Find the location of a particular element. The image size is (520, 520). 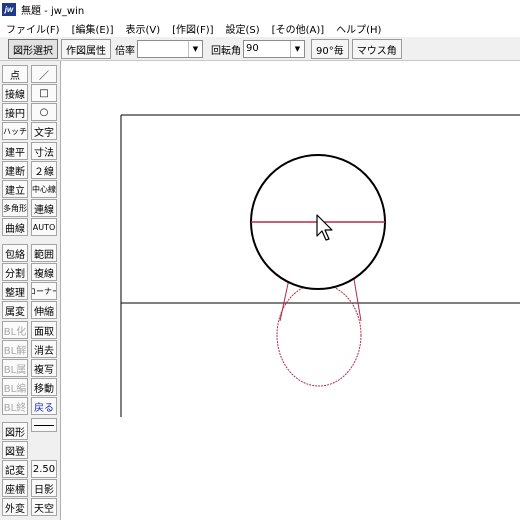

tool-double-line: ２線 is located at coordinates (44, 170).